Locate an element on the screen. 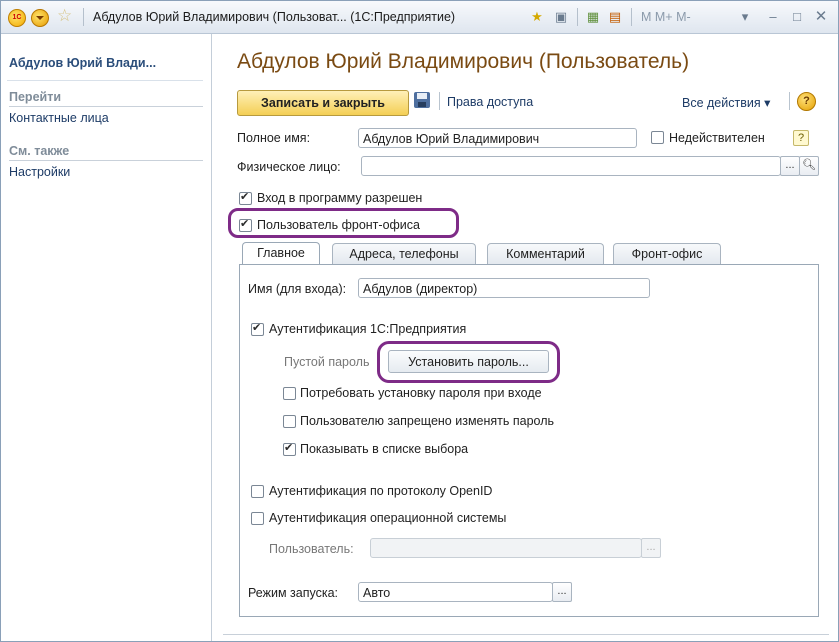 The height and width of the screenshot is (642, 839). login-name-input: Абдулов (директор) is located at coordinates (504, 288).